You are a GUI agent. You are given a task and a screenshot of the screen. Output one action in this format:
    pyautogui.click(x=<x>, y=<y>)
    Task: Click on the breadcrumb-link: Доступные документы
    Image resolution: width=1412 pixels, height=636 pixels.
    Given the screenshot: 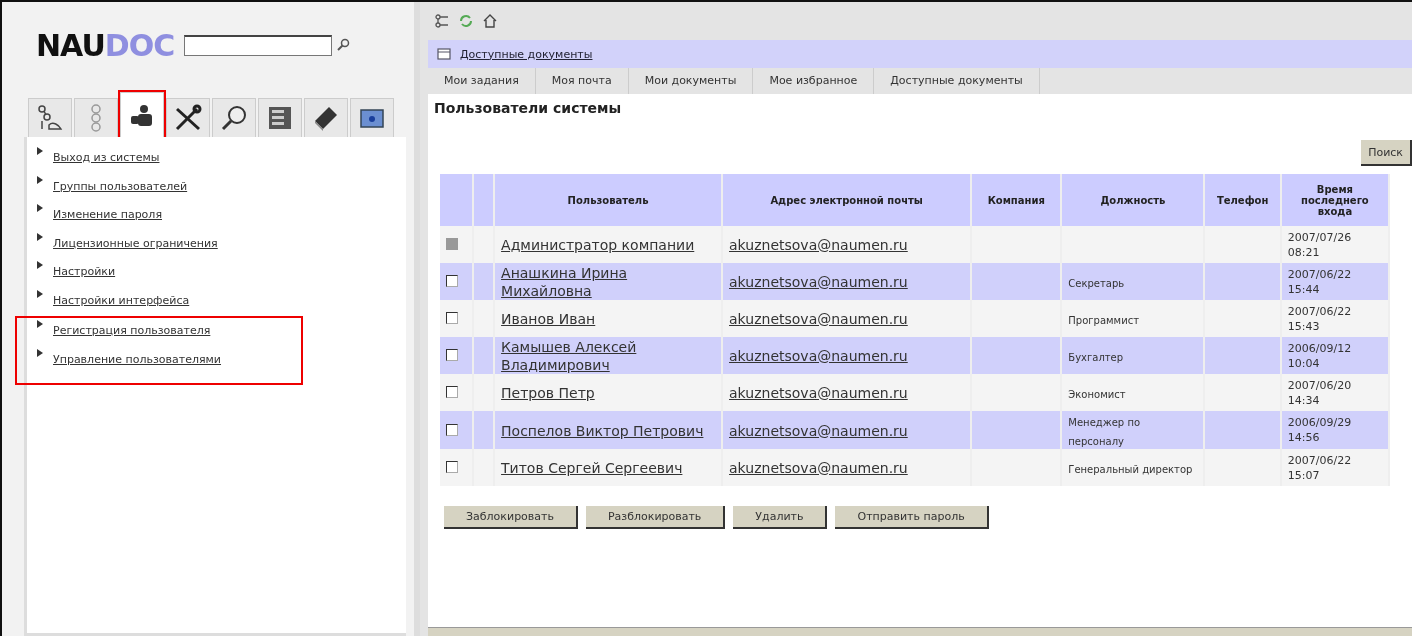 What is the action you would take?
    pyautogui.click(x=526, y=54)
    